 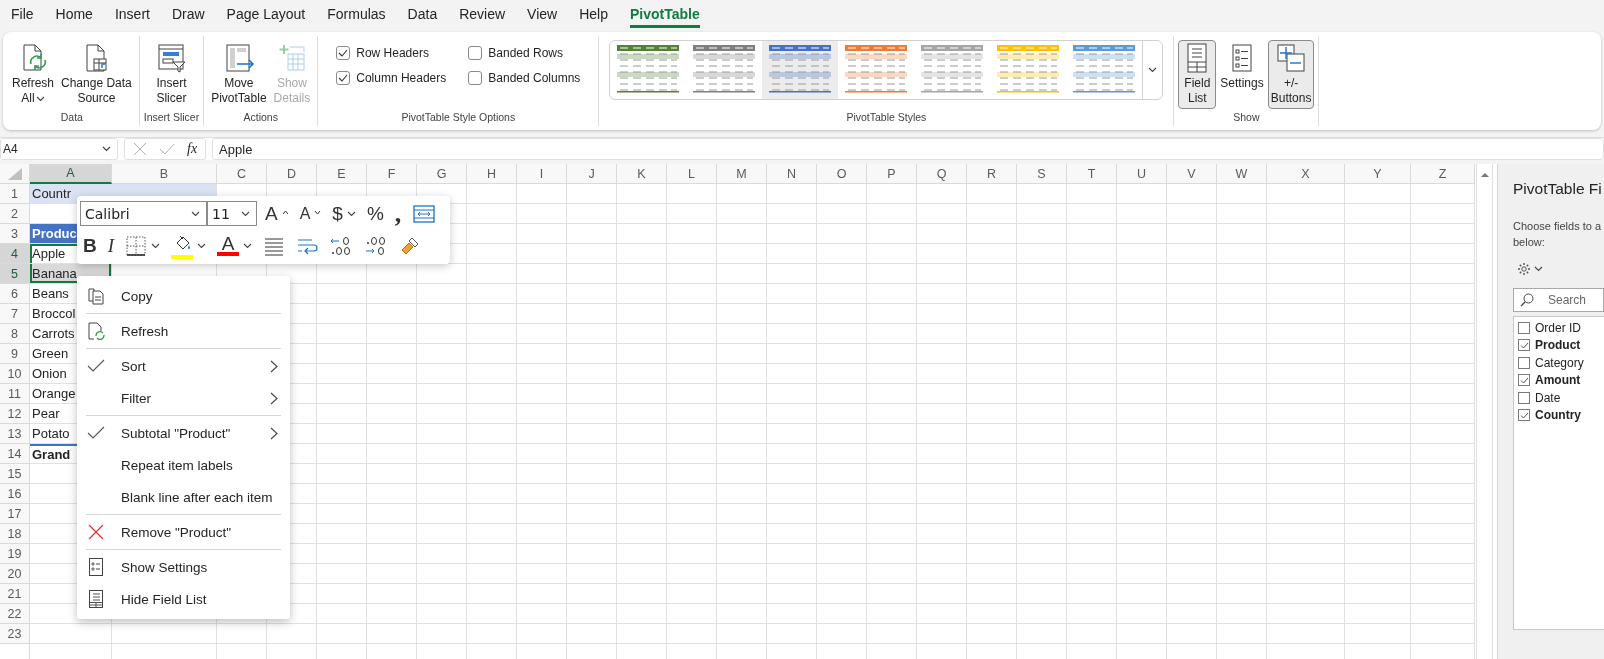 I want to click on column-header: F, so click(x=392, y=174).